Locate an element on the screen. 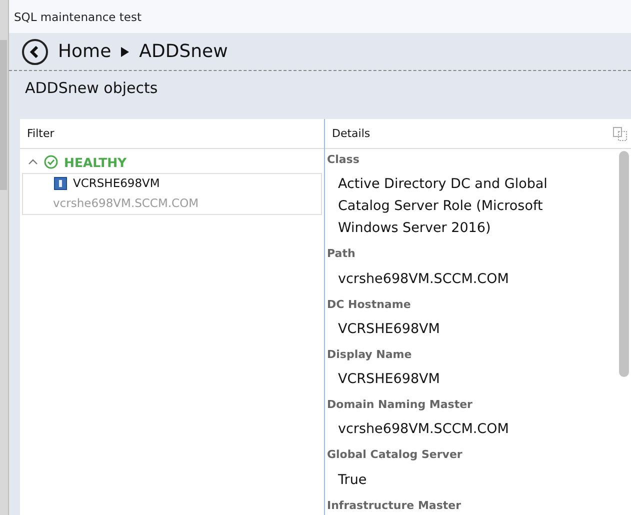 Image resolution: width=631 pixels, height=515 pixels. filter-header: Filter is located at coordinates (40, 133).